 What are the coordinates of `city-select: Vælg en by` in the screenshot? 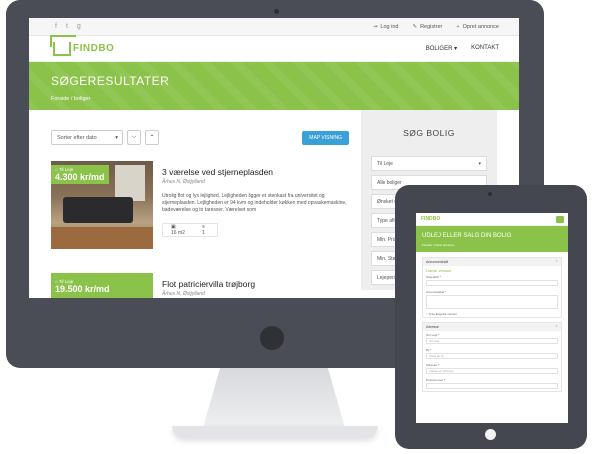 It's located at (492, 356).